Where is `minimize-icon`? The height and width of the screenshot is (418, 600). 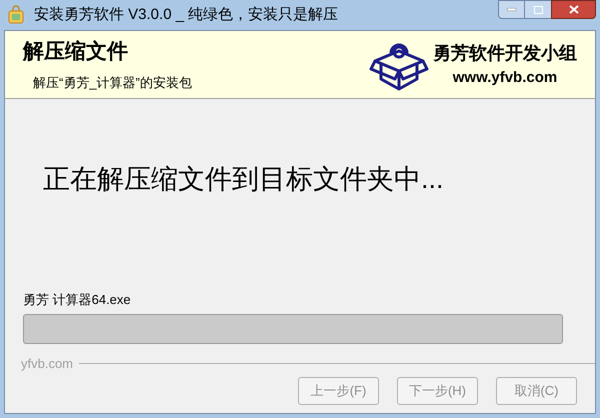
minimize-icon is located at coordinates (511, 9).